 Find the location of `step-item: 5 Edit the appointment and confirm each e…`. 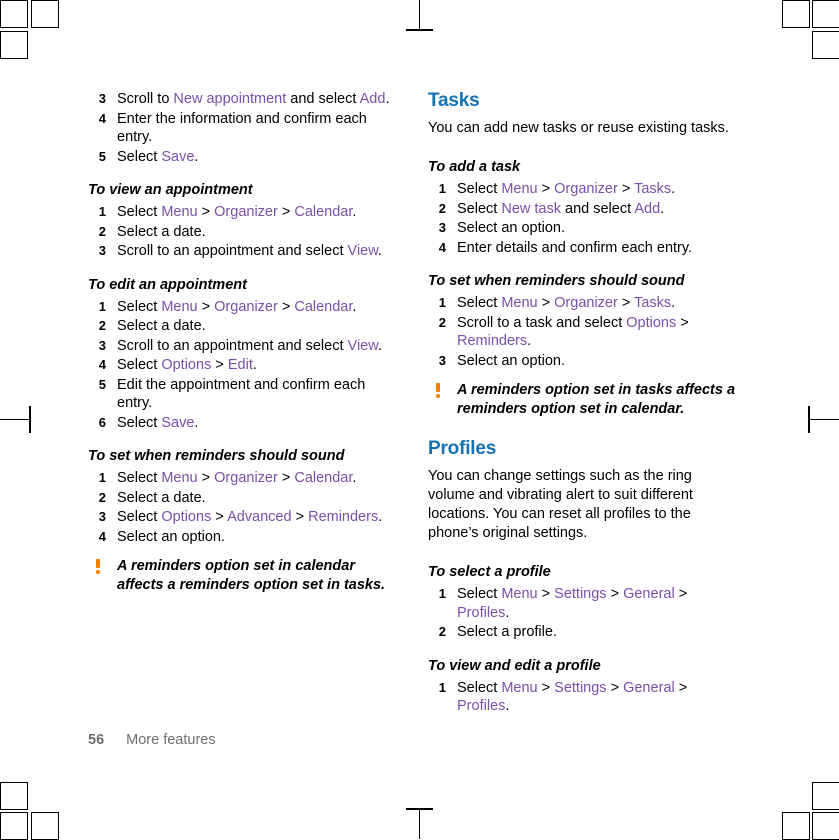

step-item: 5 Edit the appointment and confirm each e… is located at coordinates (244, 394).